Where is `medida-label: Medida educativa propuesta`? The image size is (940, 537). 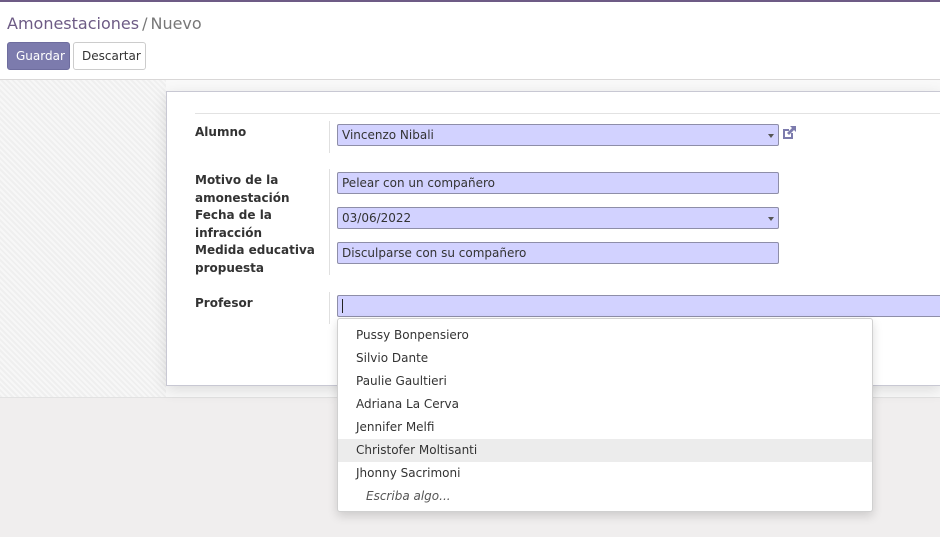 medida-label: Medida educativa propuesta is located at coordinates (255, 259).